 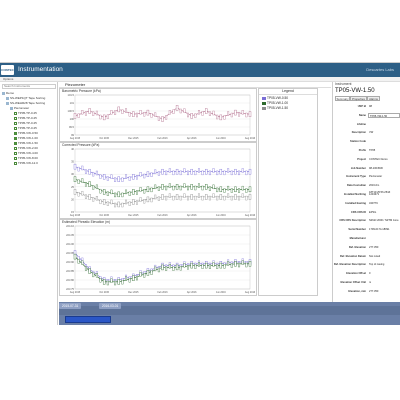 What do you see at coordinates (275, 108) in the screenshot?
I see `legend-item: TP05-VW-1.50` at bounding box center [275, 108].